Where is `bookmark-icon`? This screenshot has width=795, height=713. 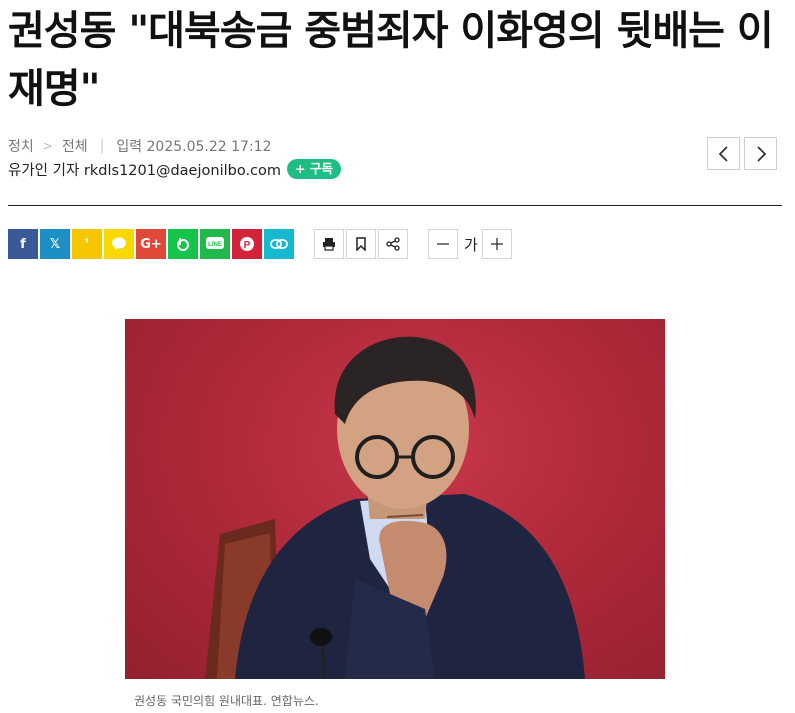 bookmark-icon is located at coordinates (361, 244).